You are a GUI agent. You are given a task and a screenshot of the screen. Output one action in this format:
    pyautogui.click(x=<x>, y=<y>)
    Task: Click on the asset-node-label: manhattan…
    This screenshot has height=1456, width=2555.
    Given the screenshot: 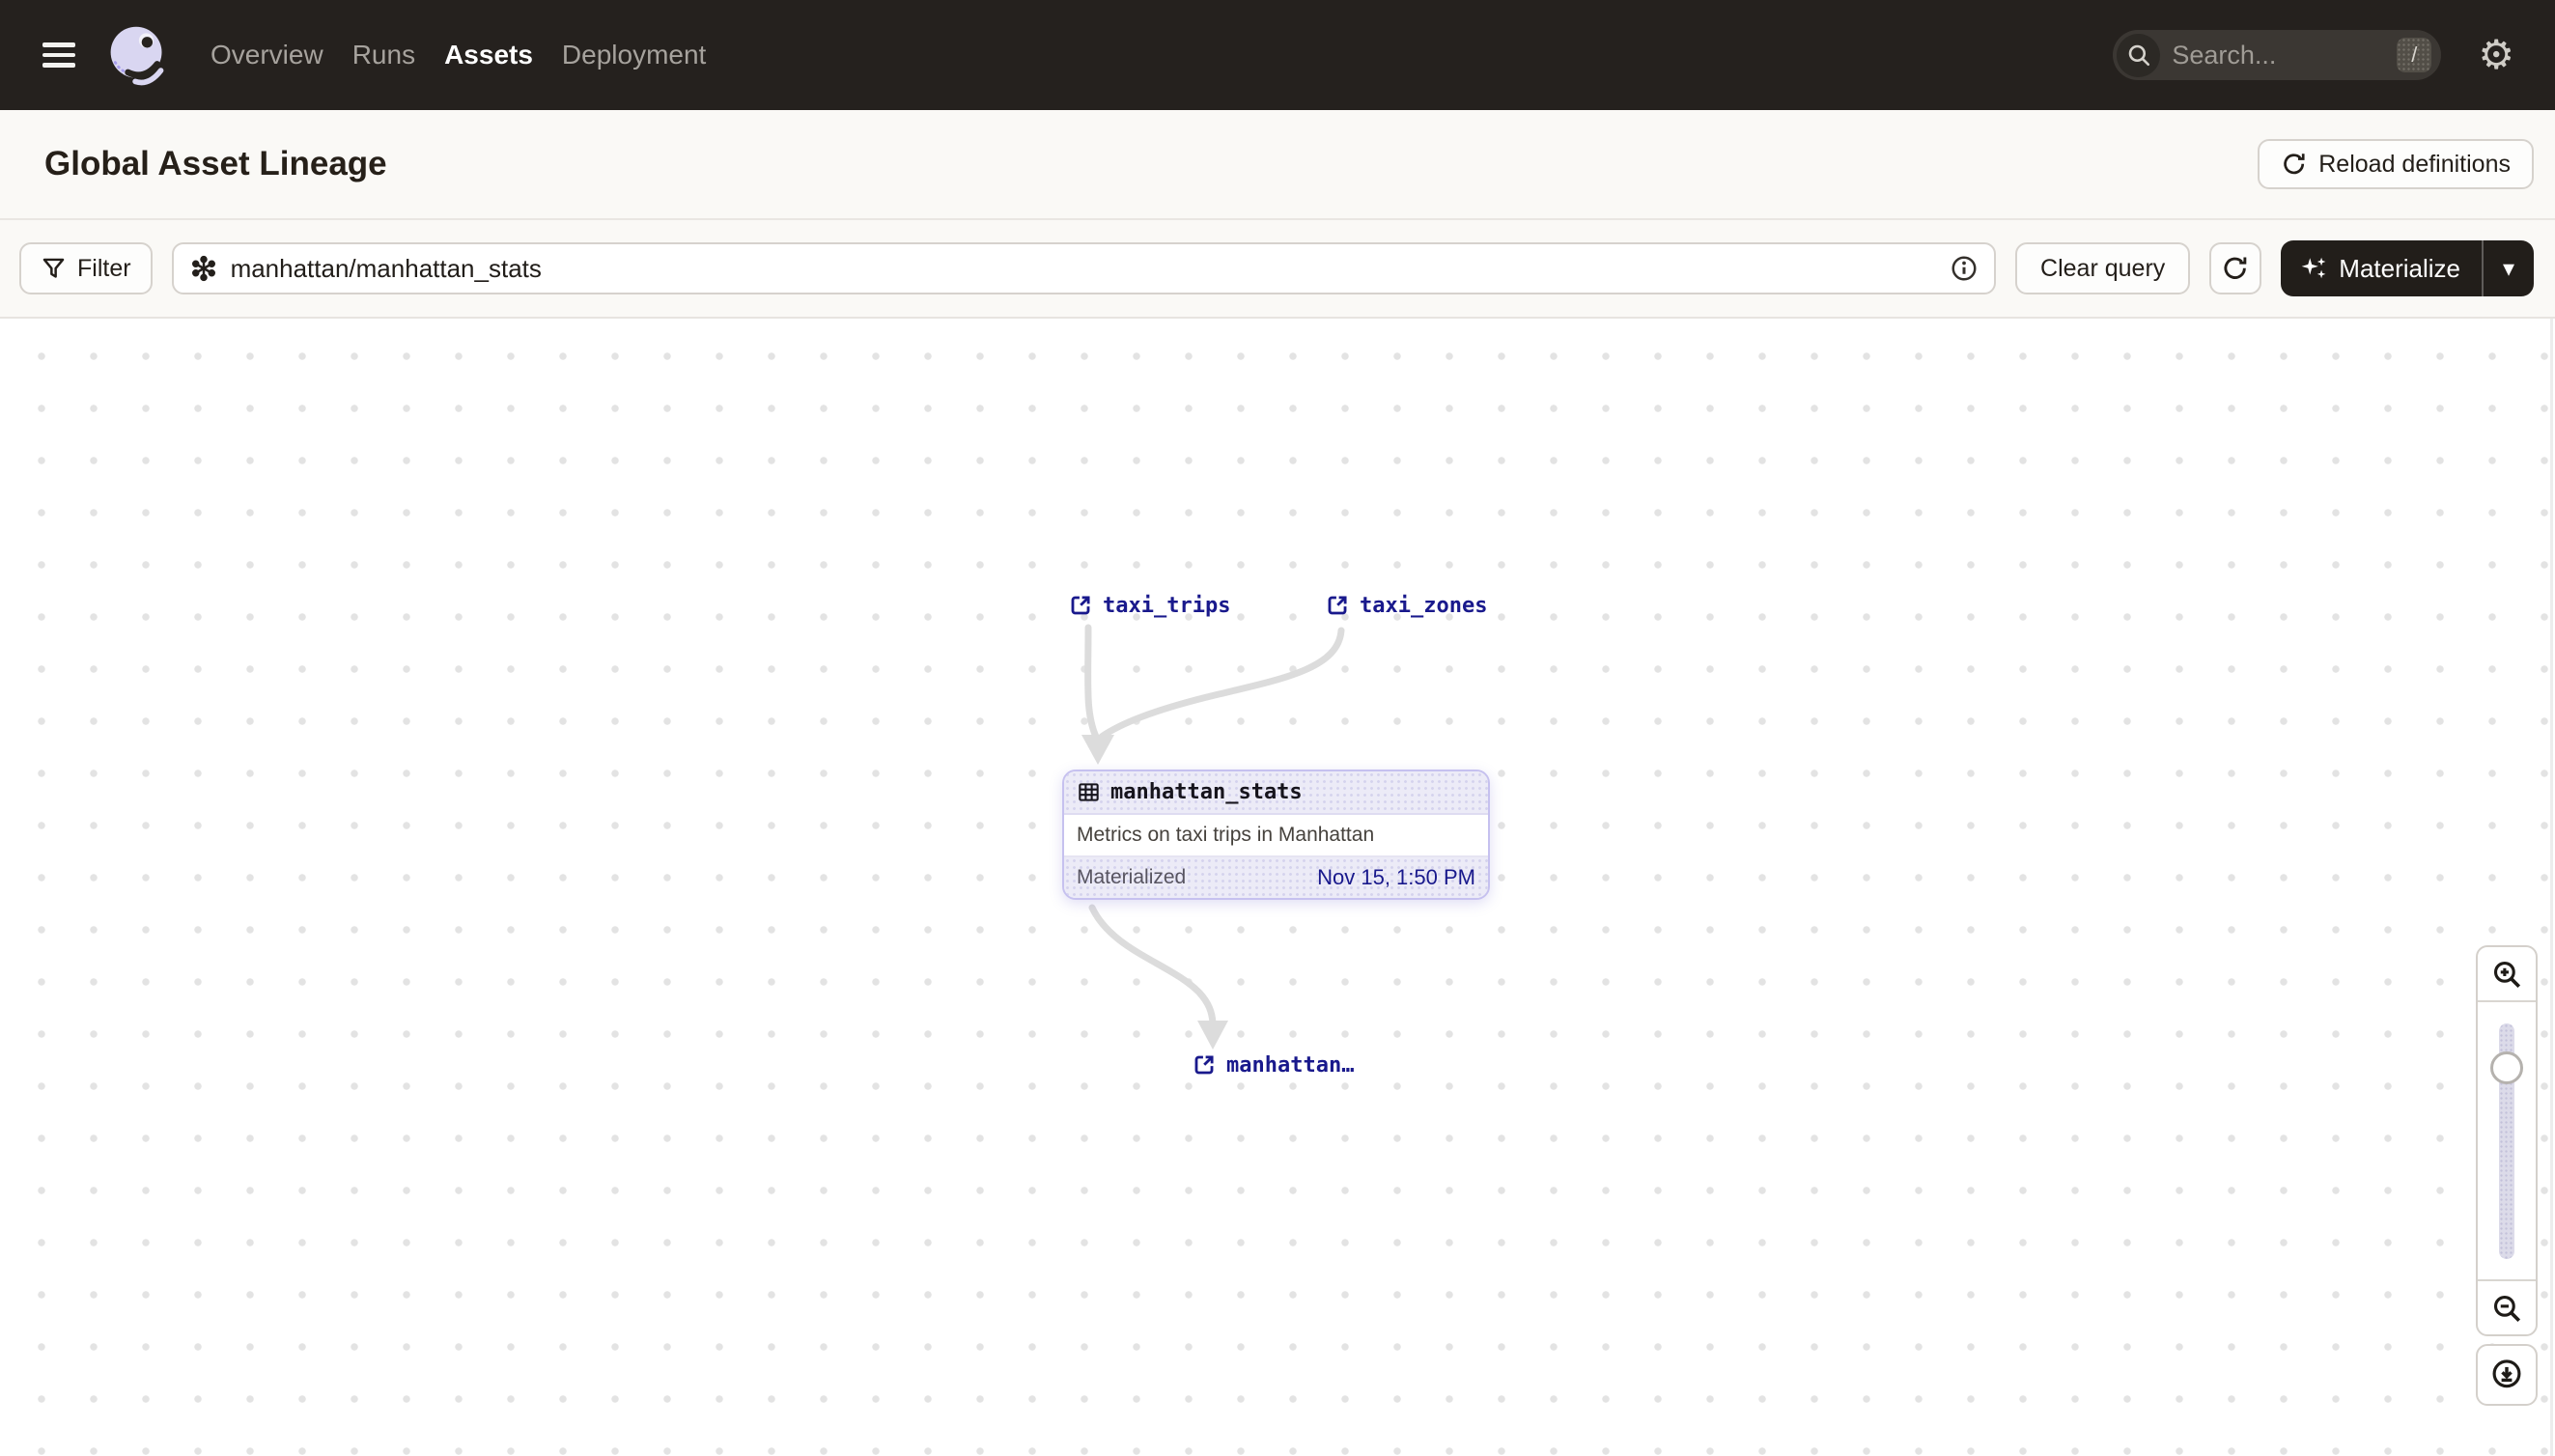 What is the action you would take?
    pyautogui.click(x=1290, y=1065)
    